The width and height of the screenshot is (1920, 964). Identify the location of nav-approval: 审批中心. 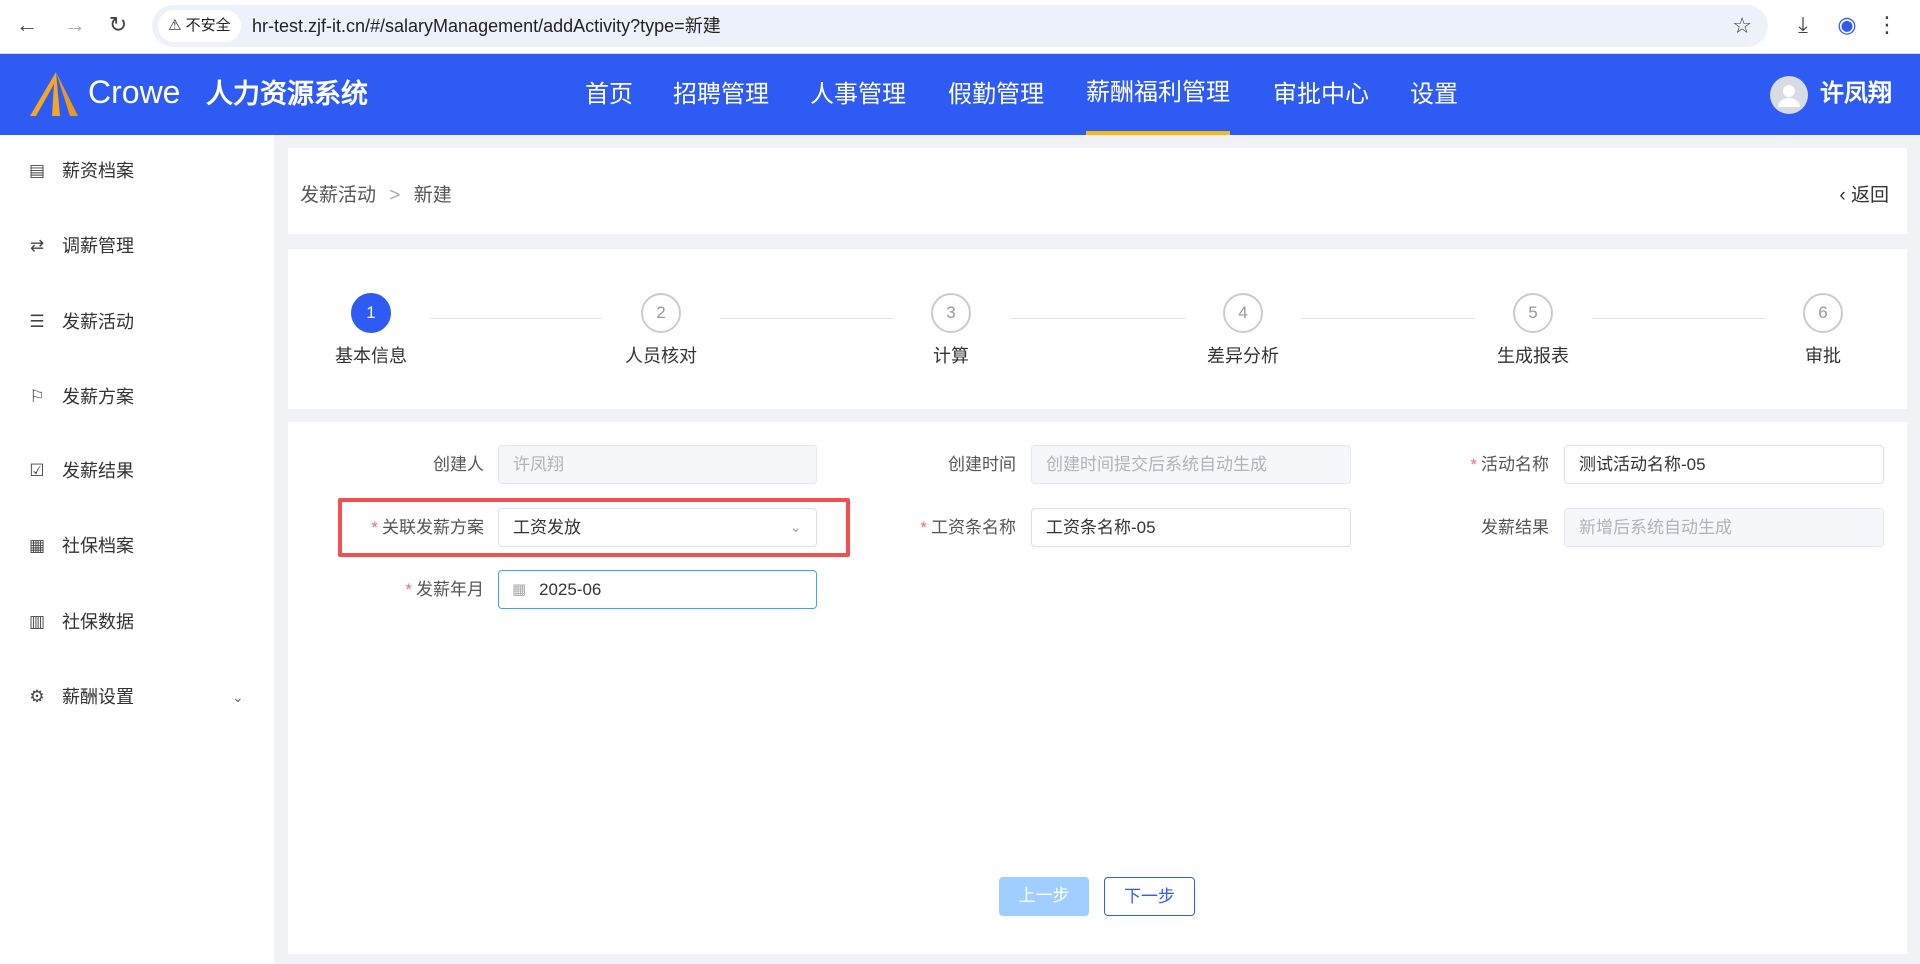
(1321, 94).